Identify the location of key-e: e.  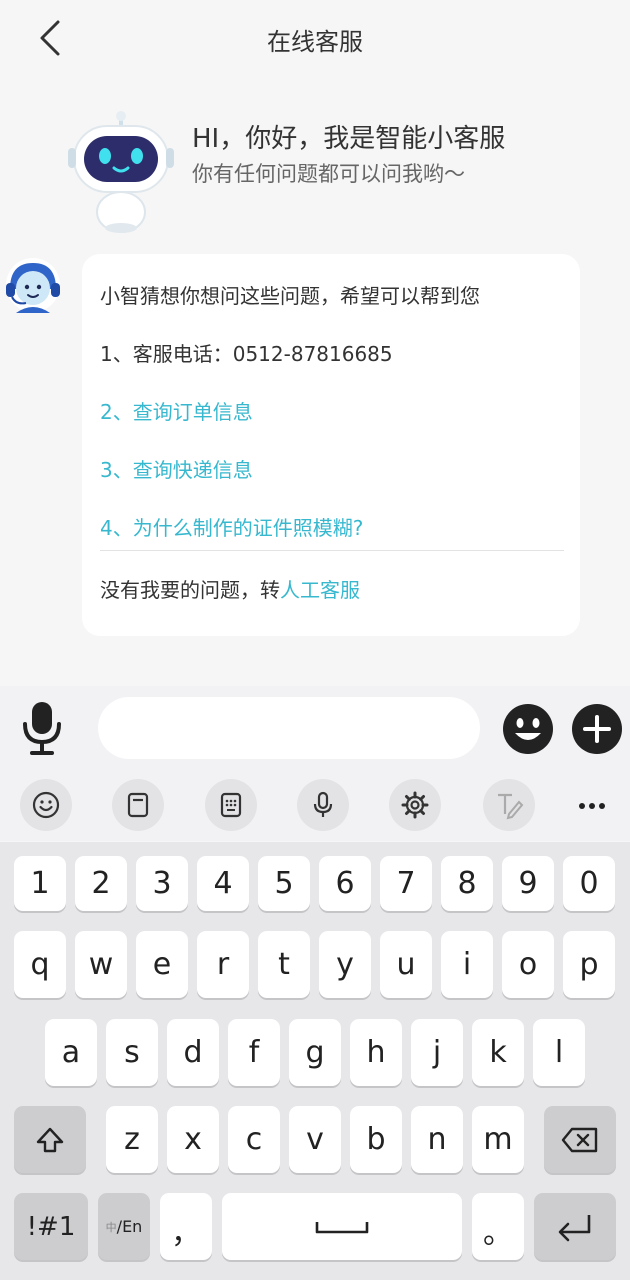
(162, 964).